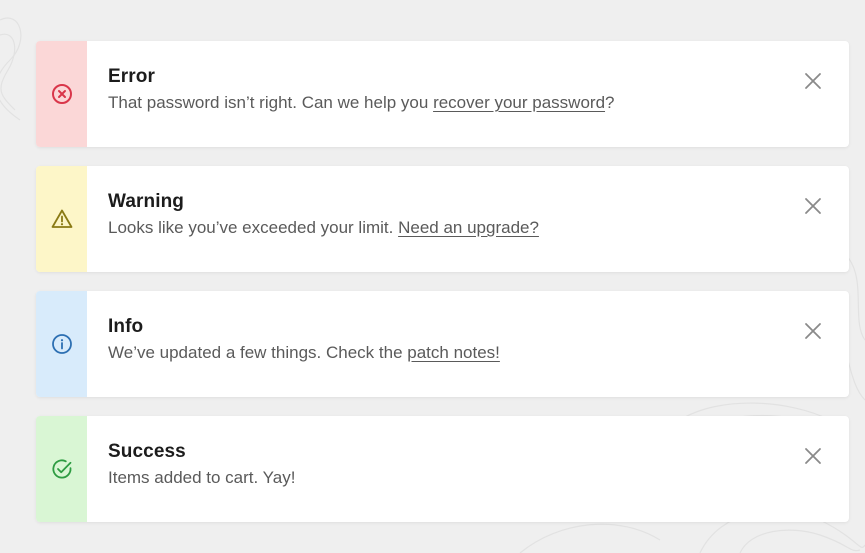 The width and height of the screenshot is (865, 553). What do you see at coordinates (253, 227) in the screenshot?
I see `alert-message-text: Looks like you’ve exceeded your limit.` at bounding box center [253, 227].